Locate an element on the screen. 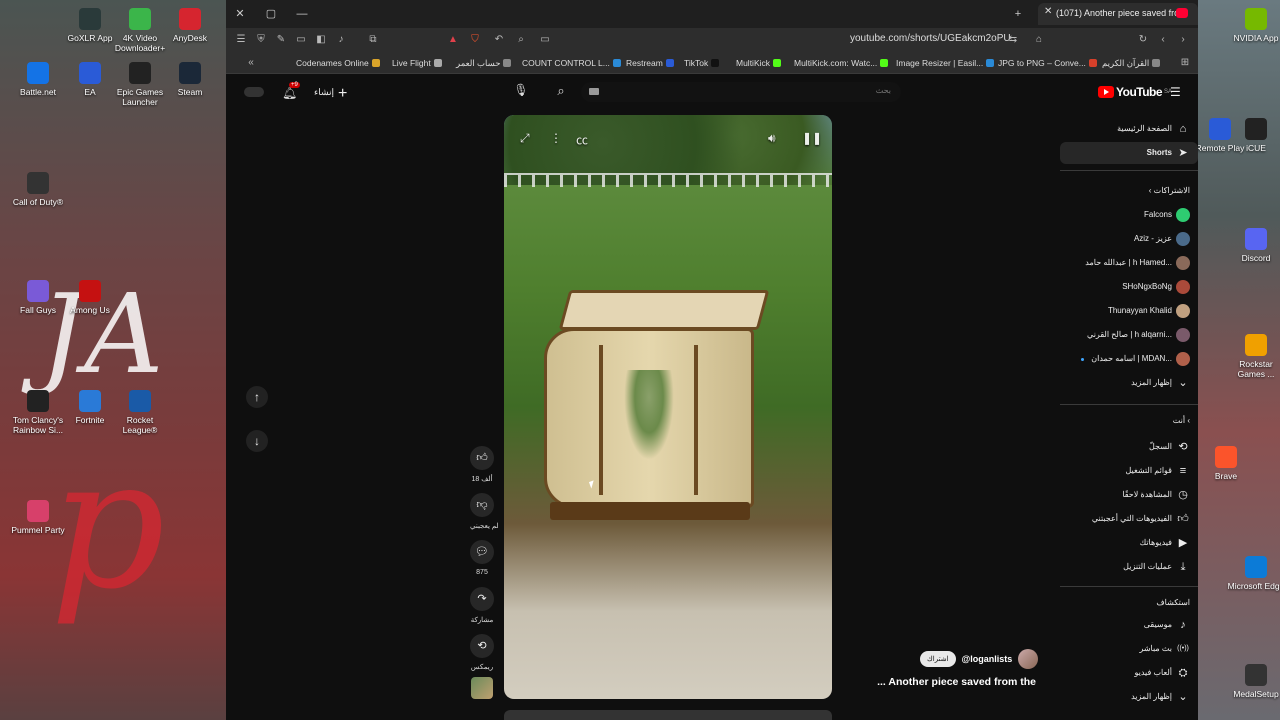 The height and width of the screenshot is (720, 1280). sidebar-item-gaming: ألعاب فيديو ⛭ is located at coordinates (1129, 673).